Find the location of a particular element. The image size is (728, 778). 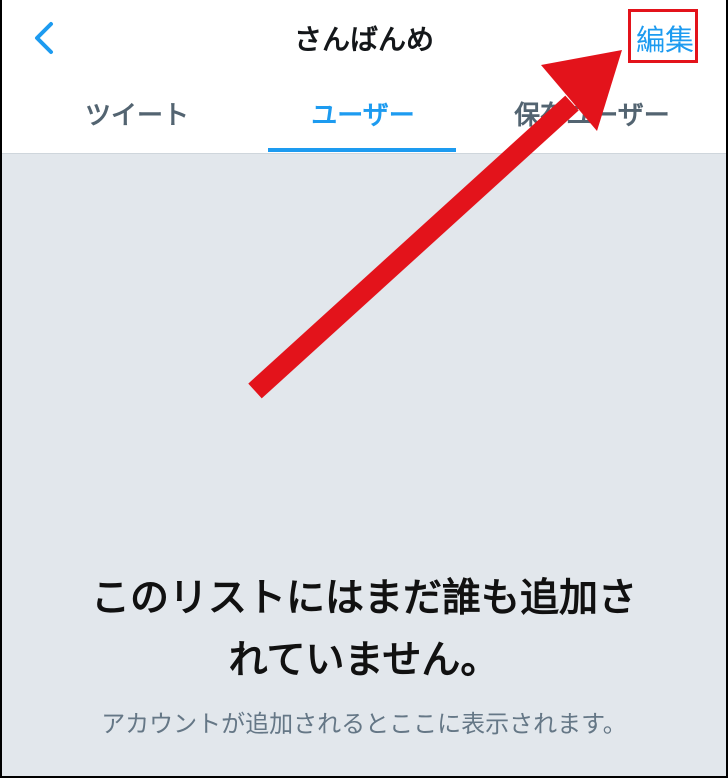

tab-users: ユーザー is located at coordinates (363, 115).